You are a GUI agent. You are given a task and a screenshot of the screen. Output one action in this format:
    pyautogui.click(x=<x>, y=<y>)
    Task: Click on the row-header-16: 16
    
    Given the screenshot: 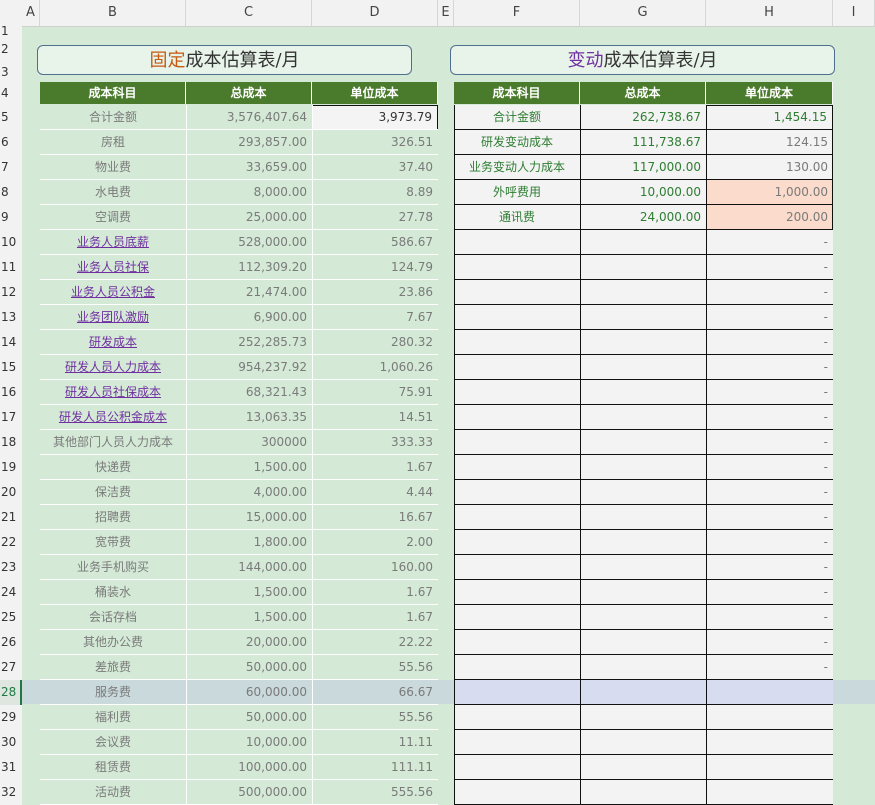 What is the action you would take?
    pyautogui.click(x=11, y=392)
    